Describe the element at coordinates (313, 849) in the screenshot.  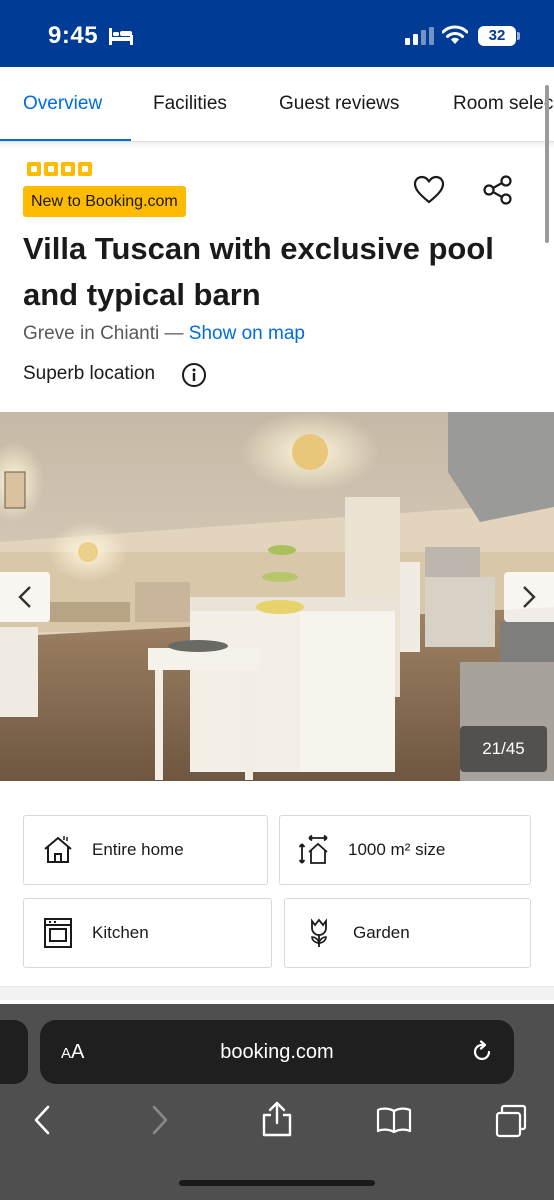
I see `size-icon` at that location.